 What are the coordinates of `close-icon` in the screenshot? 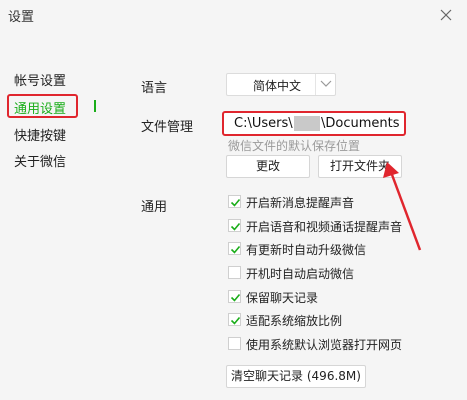 It's located at (446, 15).